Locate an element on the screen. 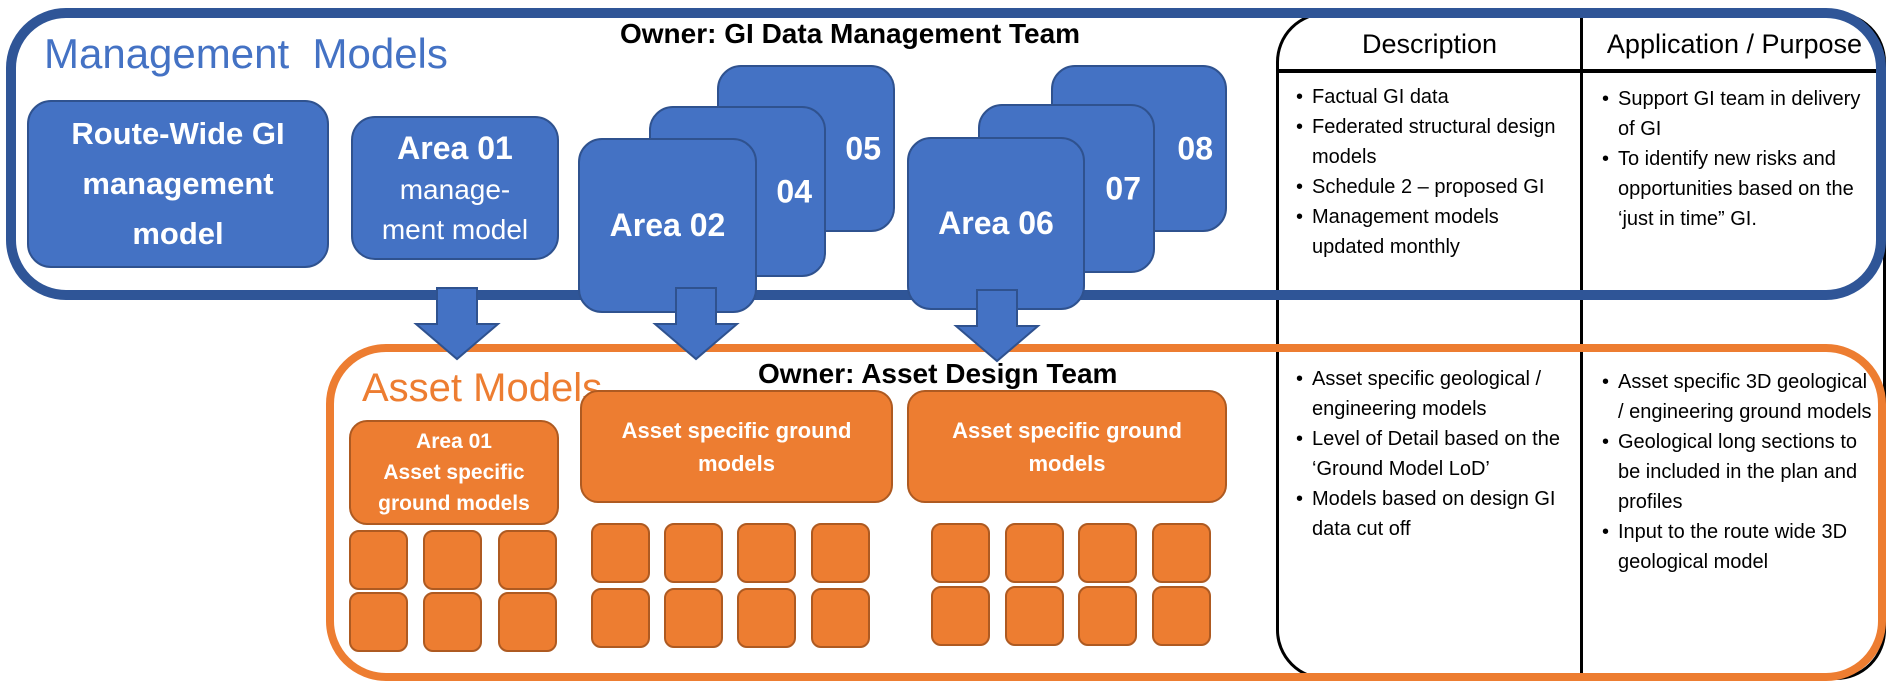 This screenshot has height=685, width=1896. asset-title: Asset Models is located at coordinates (482, 388).